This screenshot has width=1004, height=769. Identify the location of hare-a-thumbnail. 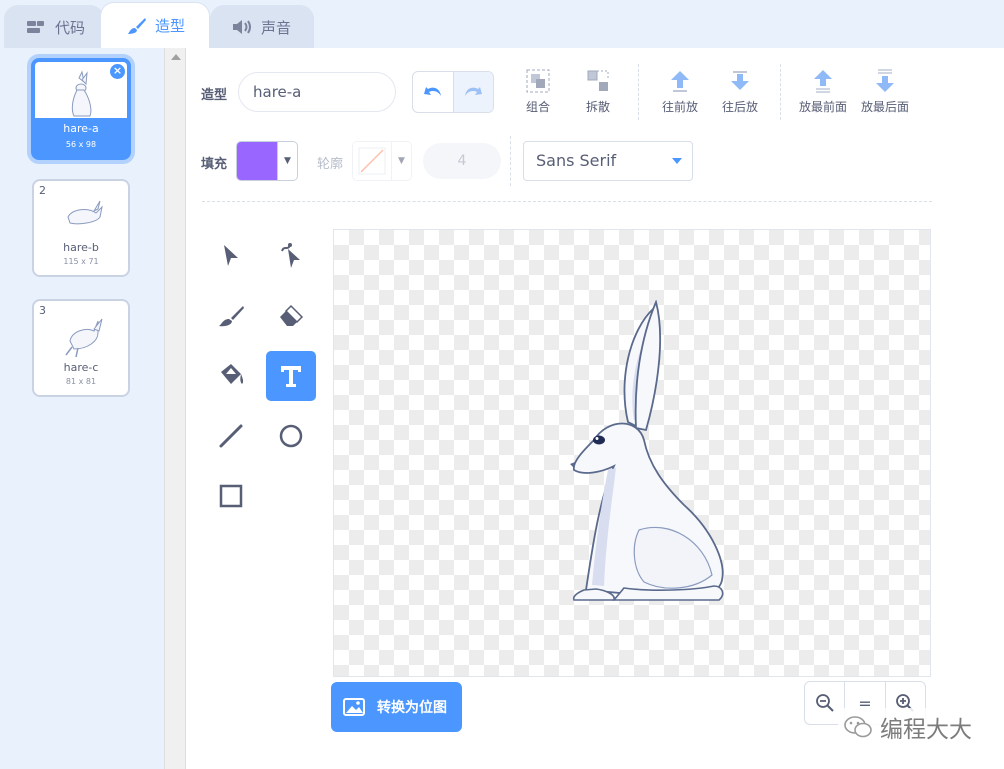
(81, 94).